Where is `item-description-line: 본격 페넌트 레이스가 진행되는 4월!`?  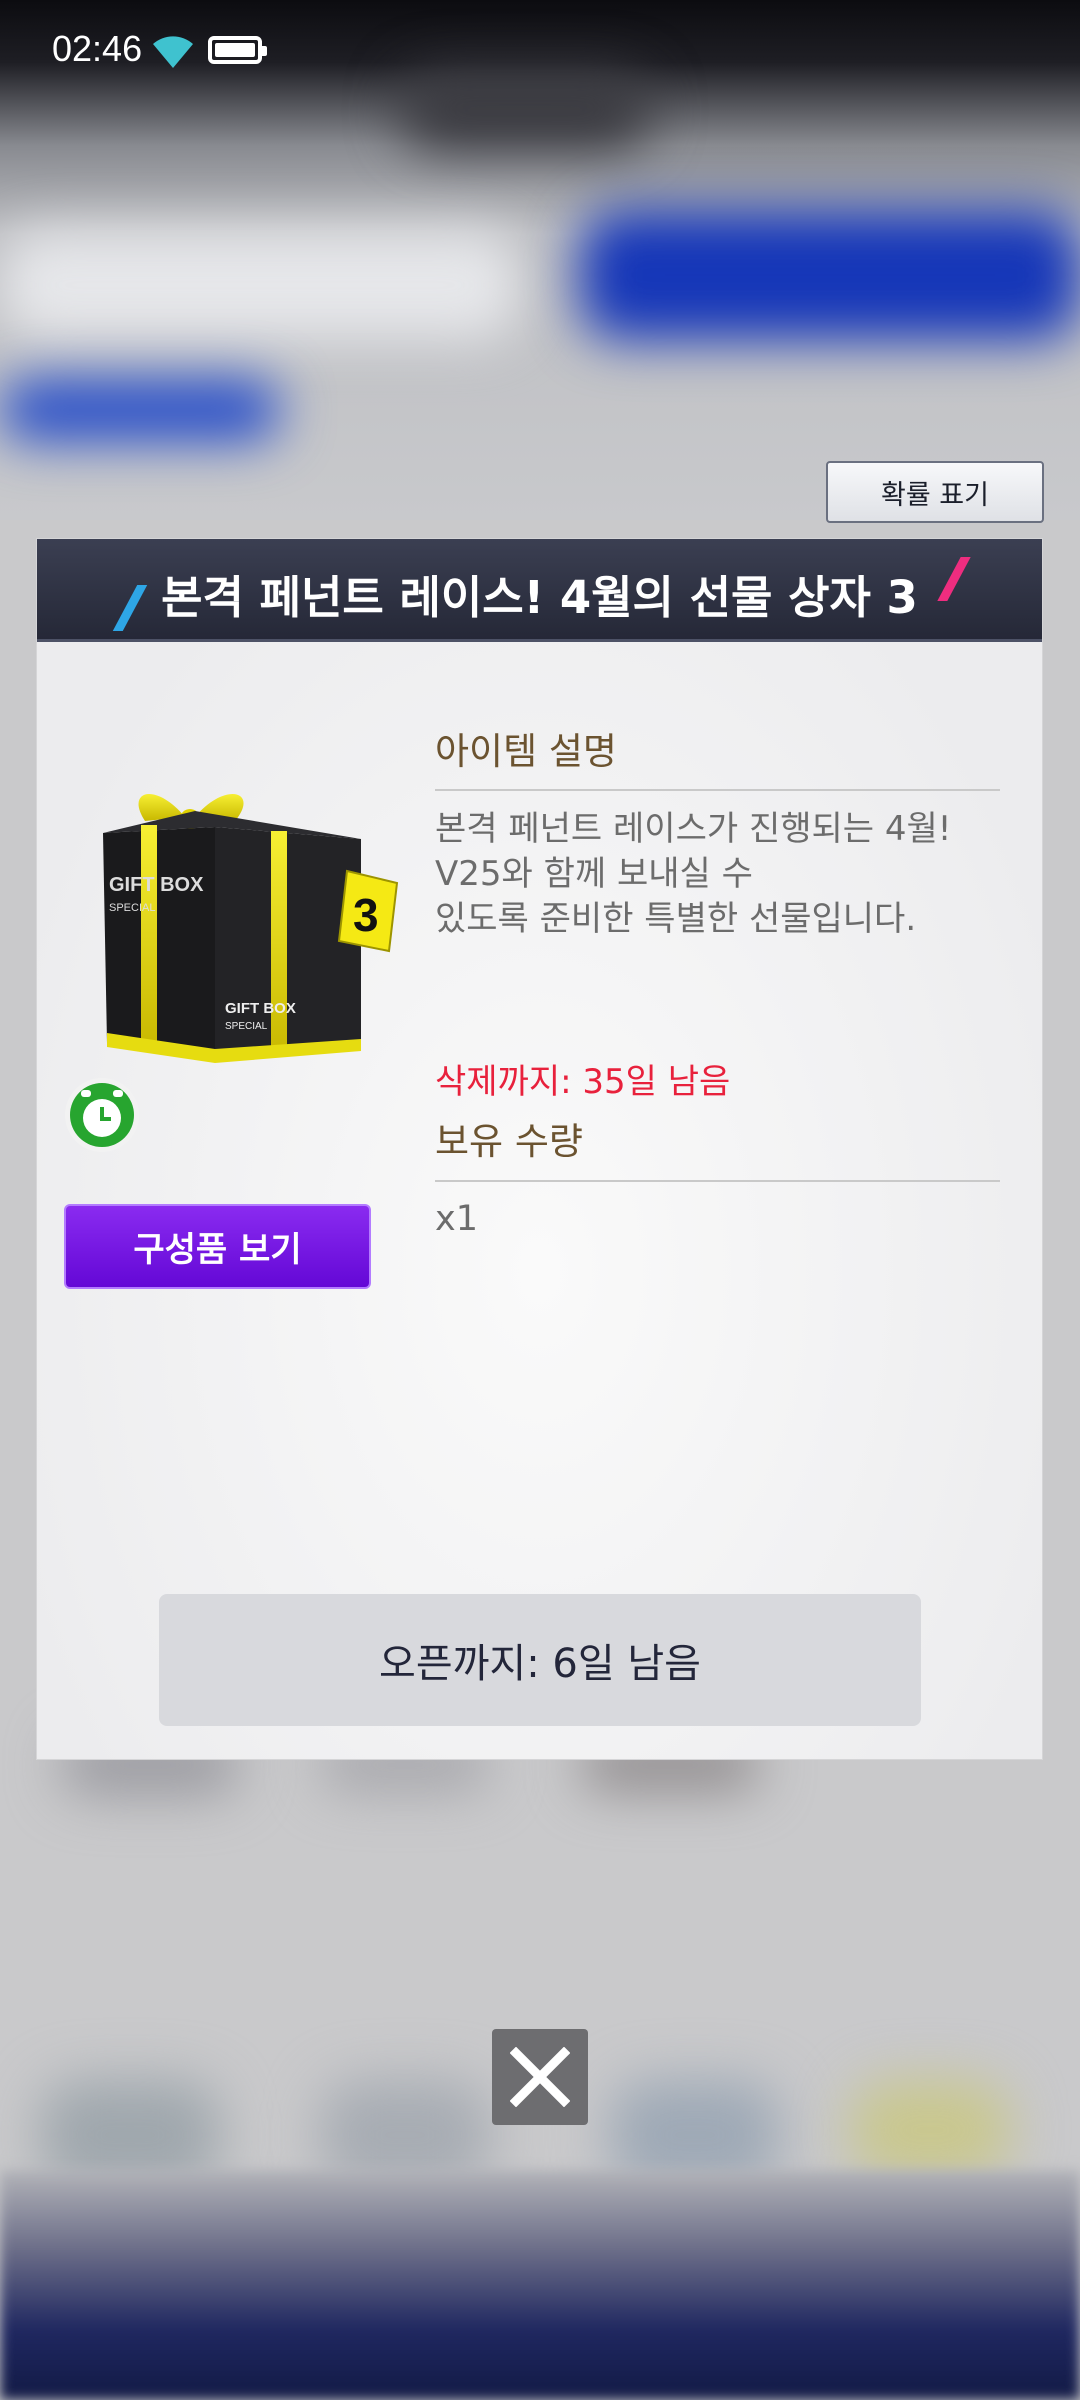
item-description-line: 본격 페넌트 레이스가 진행되는 4월! is located at coordinates (693, 829).